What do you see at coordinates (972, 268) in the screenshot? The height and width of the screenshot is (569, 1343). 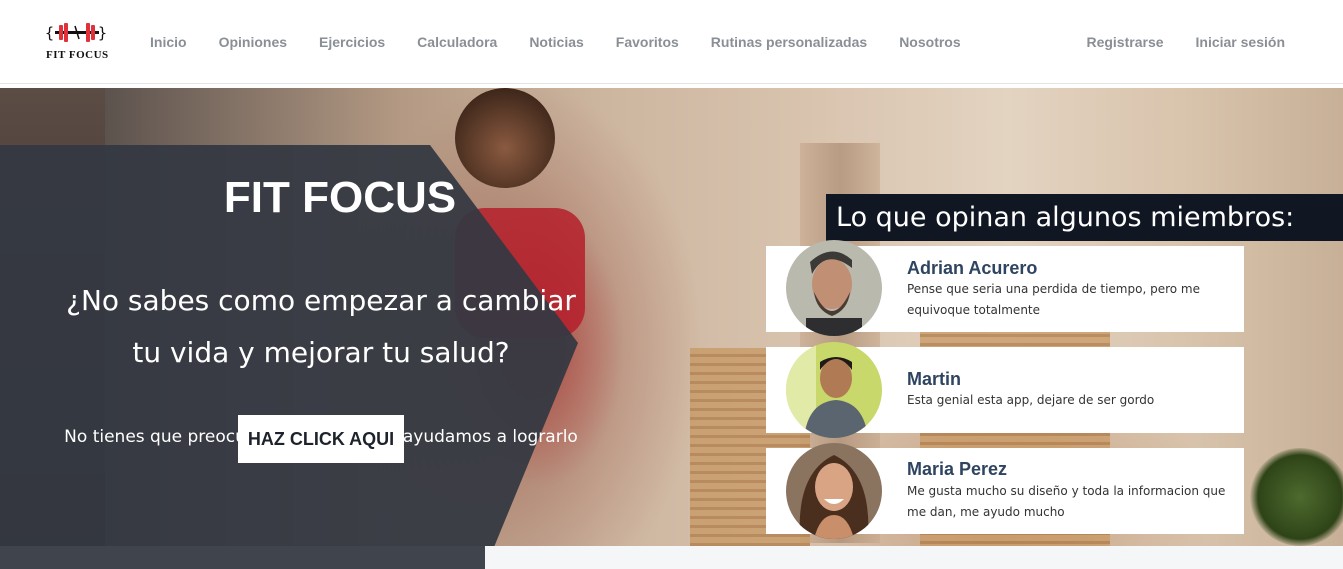 I see `testimonial-name: Adrian Acurero` at bounding box center [972, 268].